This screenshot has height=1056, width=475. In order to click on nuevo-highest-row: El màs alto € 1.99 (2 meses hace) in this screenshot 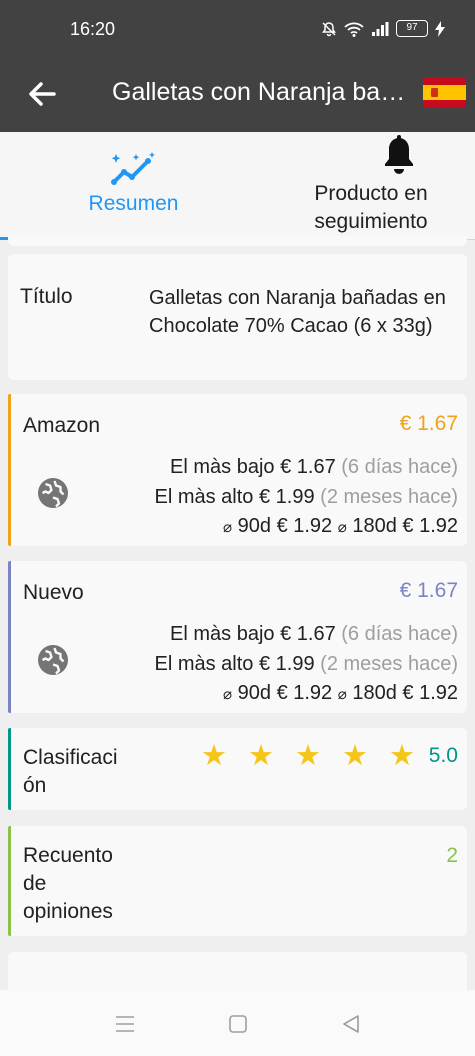, I will do `click(306, 664)`.